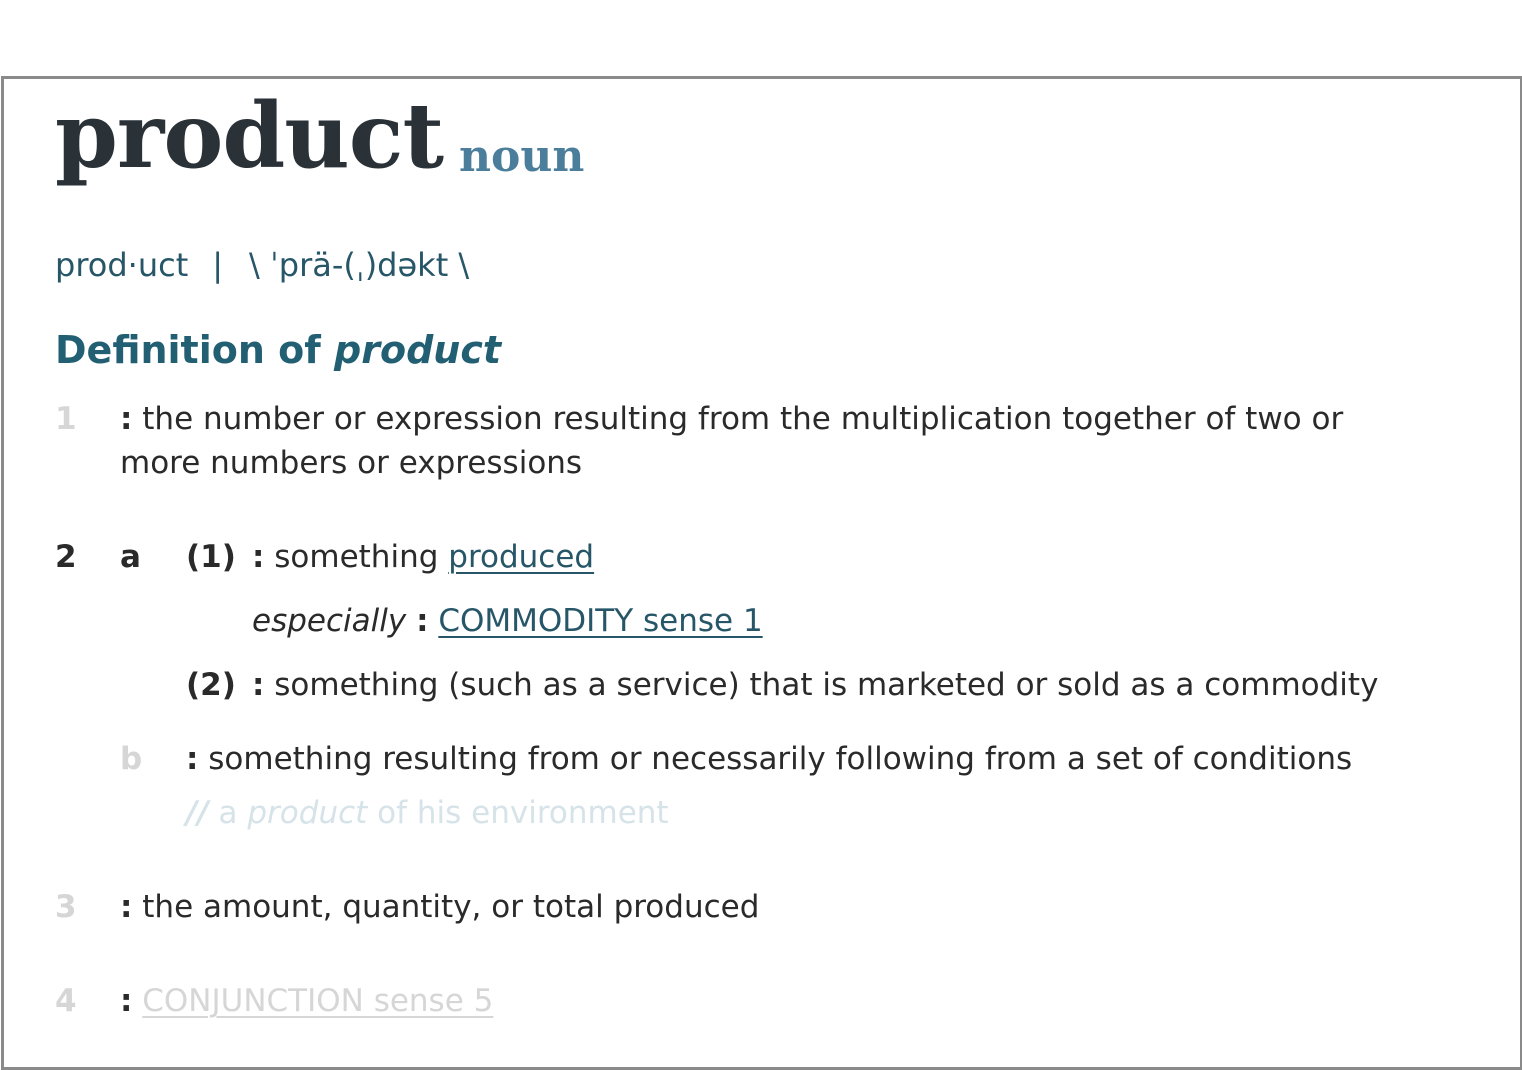 The width and height of the screenshot is (1522, 1070). Describe the element at coordinates (521, 557) in the screenshot. I see `produced-link: produced` at that location.